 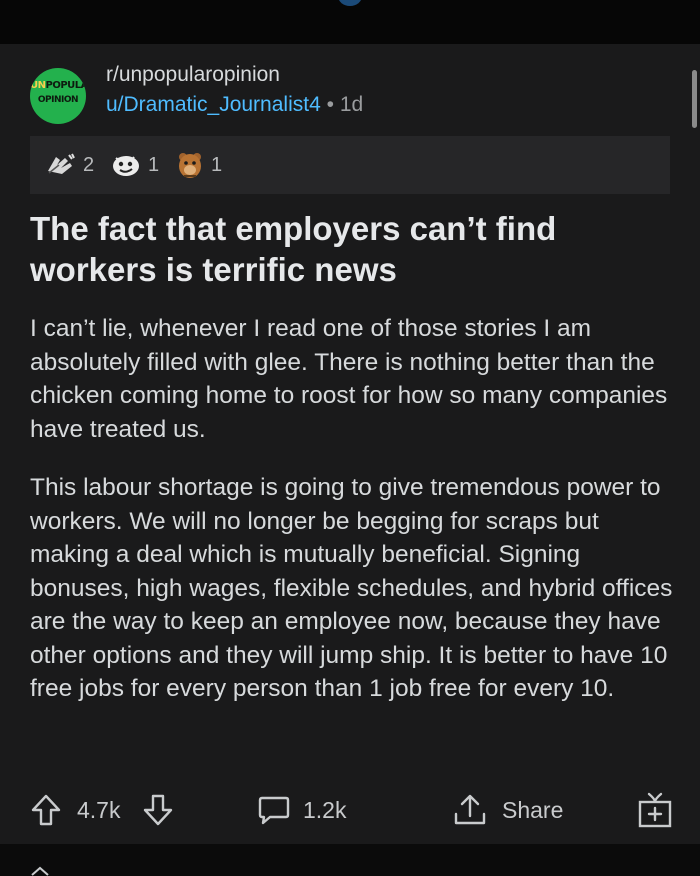 What do you see at coordinates (190, 165) in the screenshot?
I see `bear-award-icon` at bounding box center [190, 165].